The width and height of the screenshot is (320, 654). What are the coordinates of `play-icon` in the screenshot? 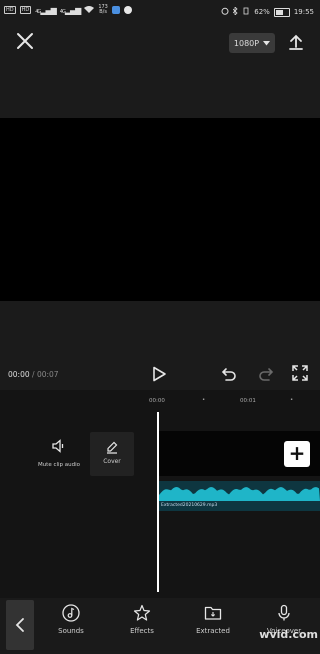 It's located at (159, 374).